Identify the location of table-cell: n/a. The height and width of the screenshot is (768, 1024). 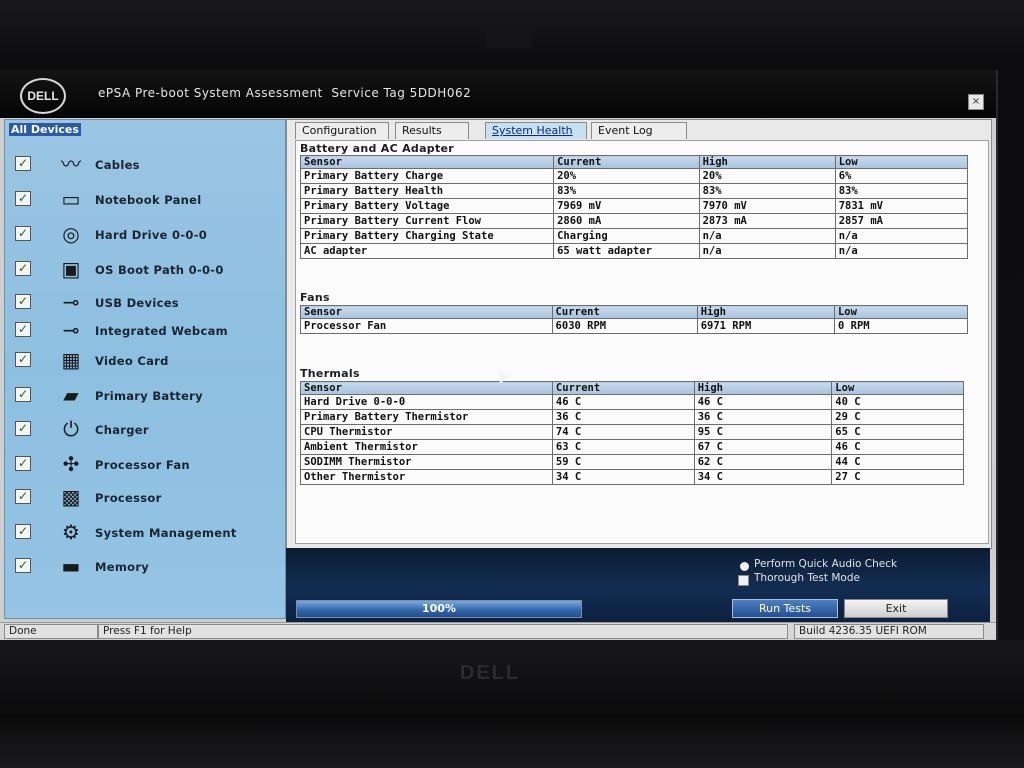
(901, 251).